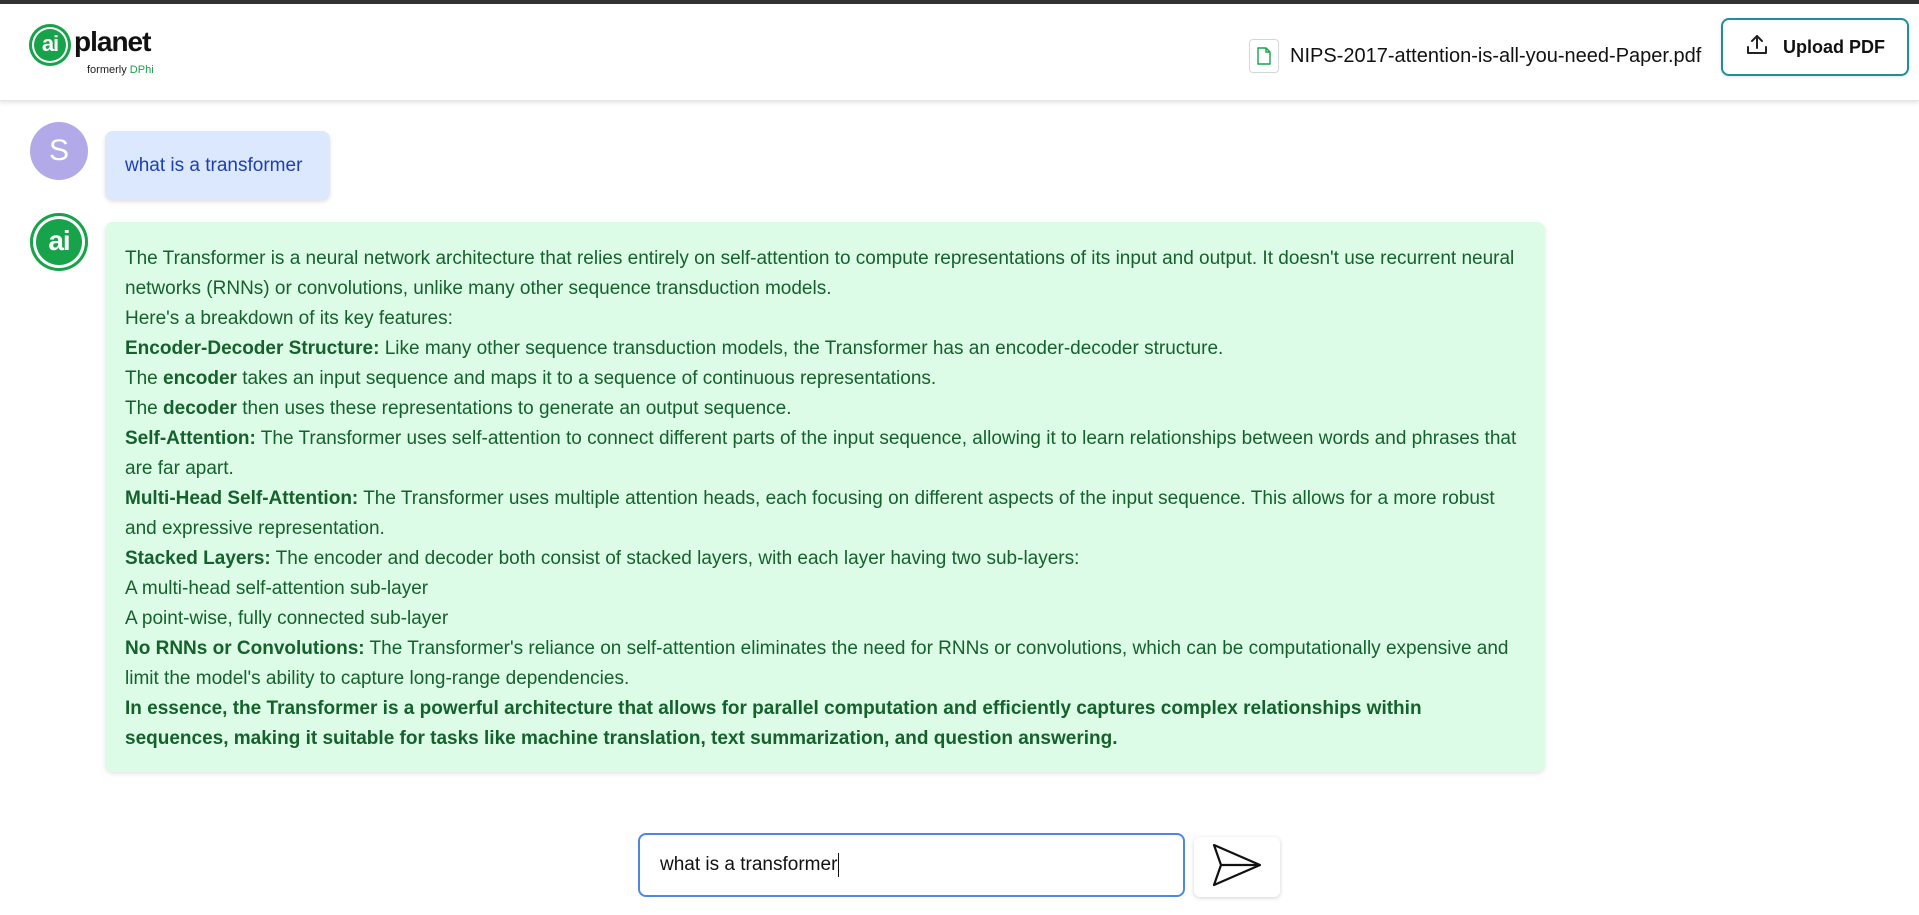 The height and width of the screenshot is (915, 1919). What do you see at coordinates (120, 70) in the screenshot?
I see `logo-subtitle: formerly DPhi` at bounding box center [120, 70].